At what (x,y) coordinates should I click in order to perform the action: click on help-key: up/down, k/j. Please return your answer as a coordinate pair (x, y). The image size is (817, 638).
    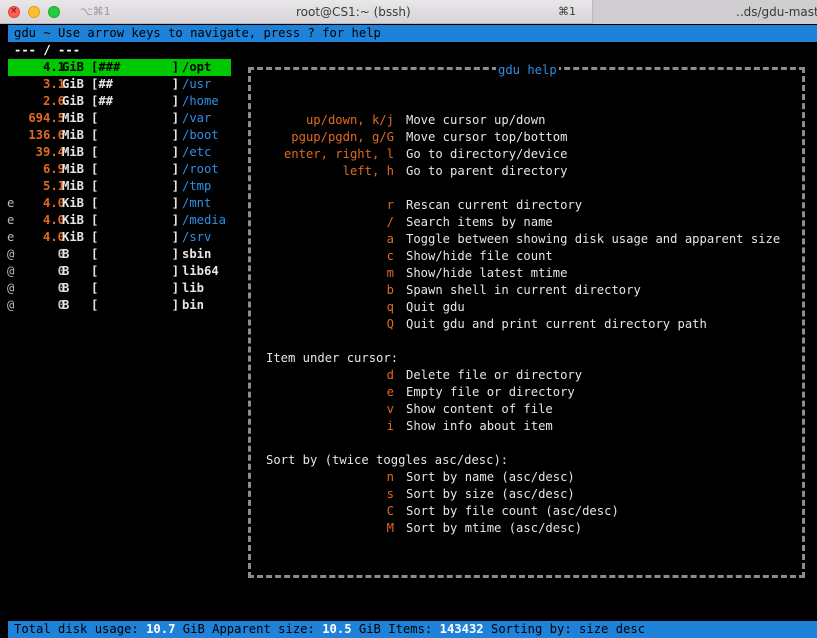
    Looking at the image, I should click on (349, 120).